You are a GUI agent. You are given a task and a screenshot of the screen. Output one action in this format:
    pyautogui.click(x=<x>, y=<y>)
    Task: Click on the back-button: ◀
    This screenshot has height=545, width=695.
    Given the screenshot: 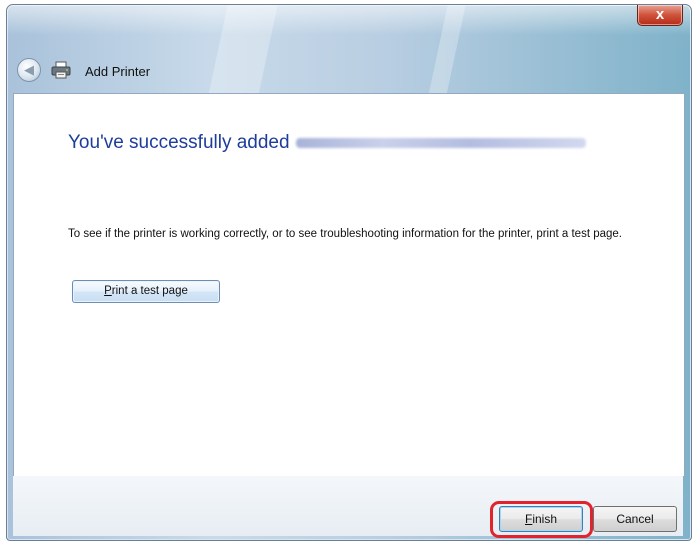 What is the action you would take?
    pyautogui.click(x=29, y=70)
    